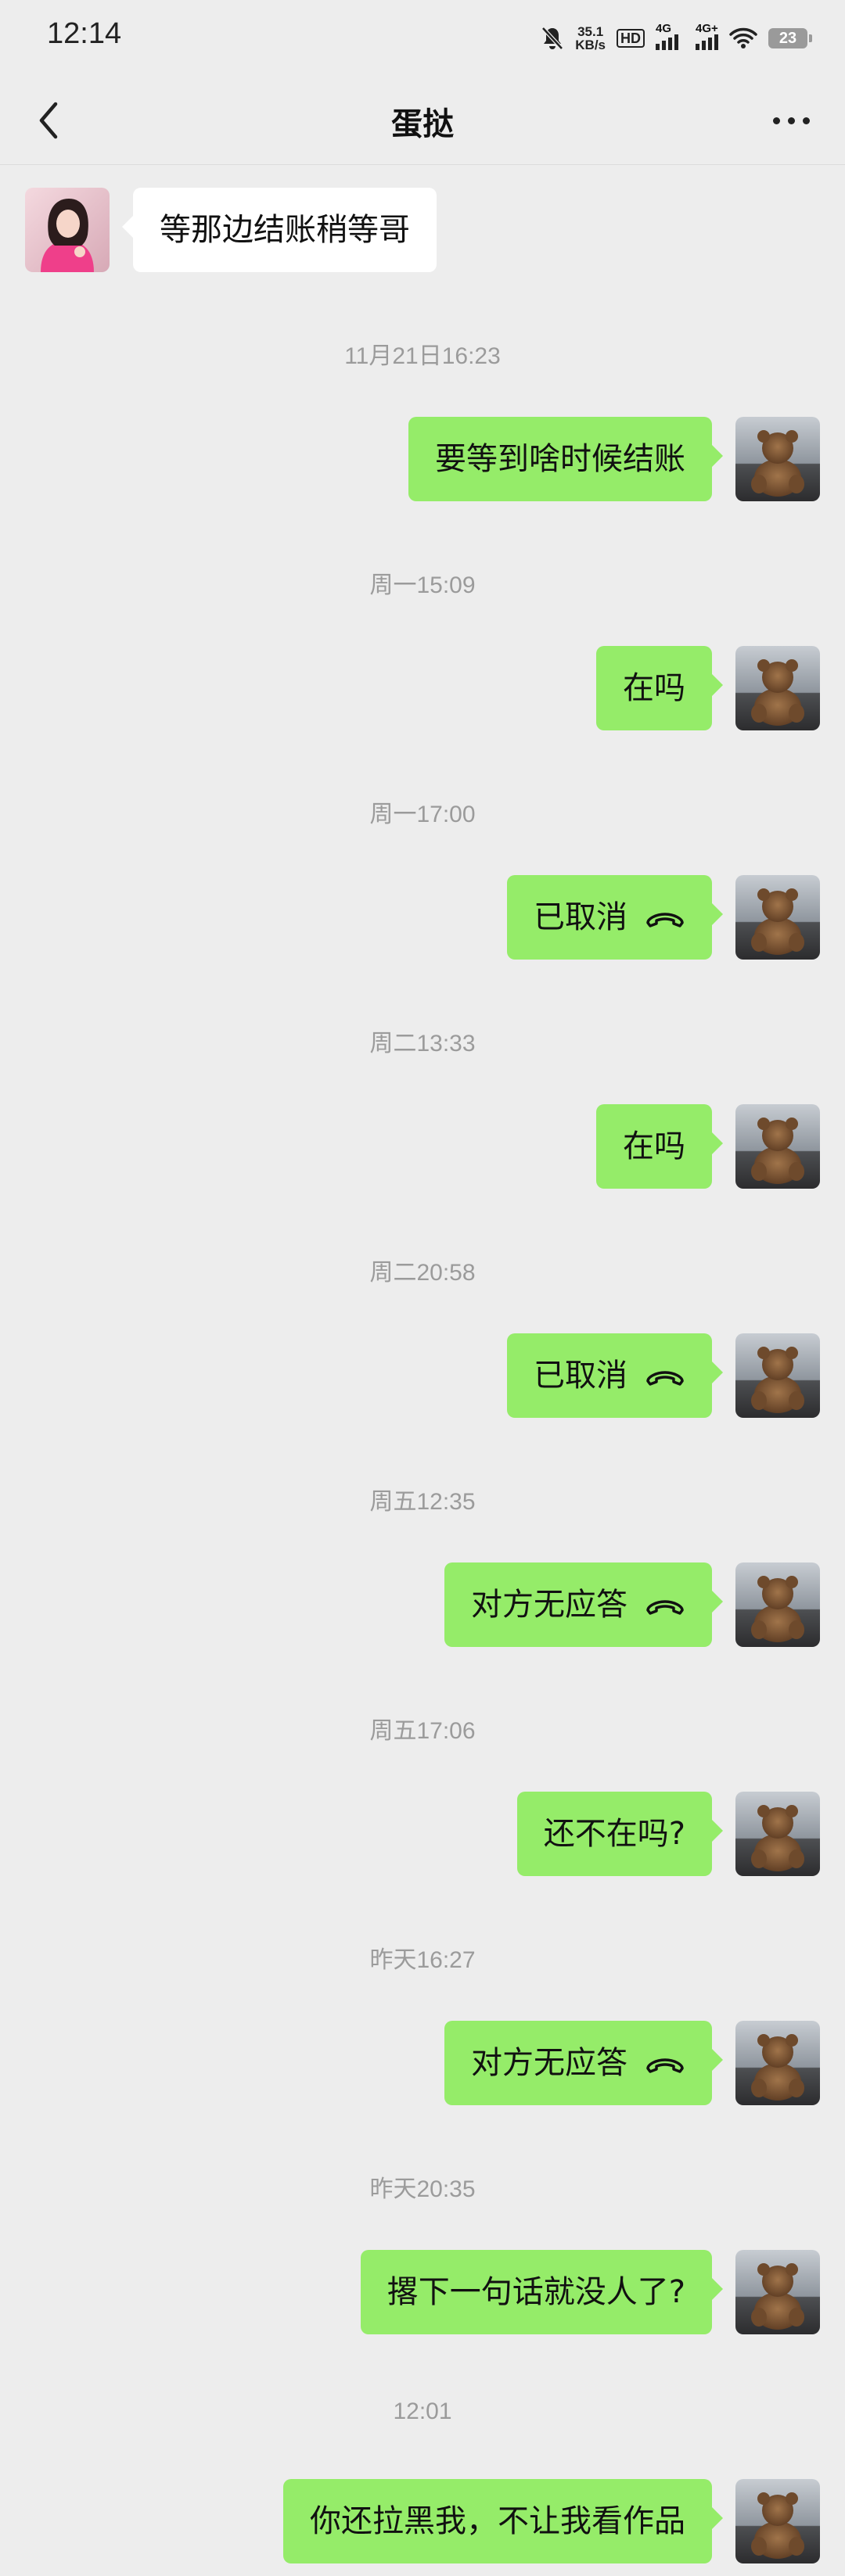 This screenshot has height=2576, width=845. Describe the element at coordinates (280, 230) in the screenshot. I see `message-bubble: 等那边结账稍等哥` at that location.